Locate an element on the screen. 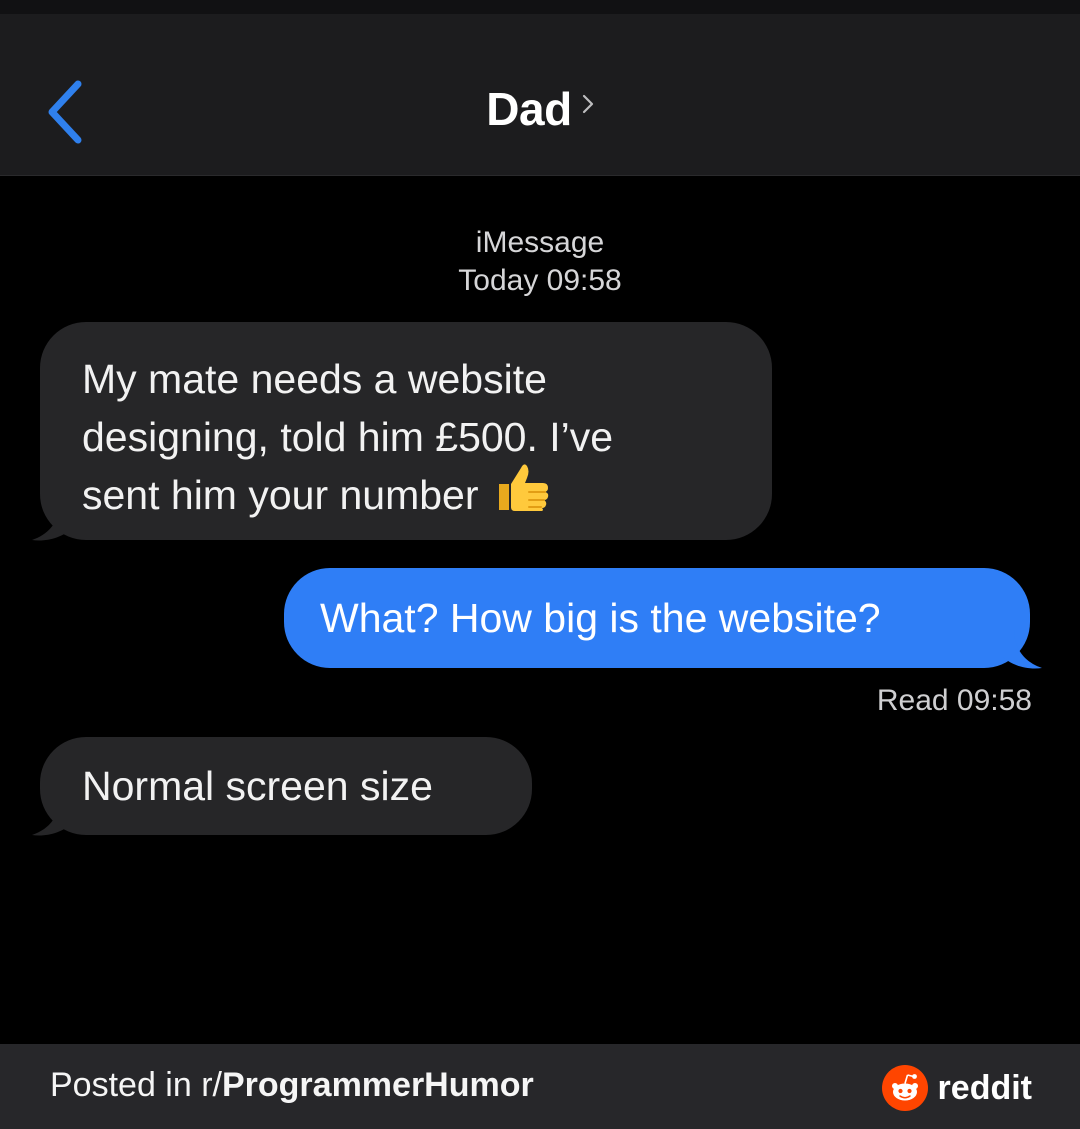  contact-name: Dad is located at coordinates (529, 109).